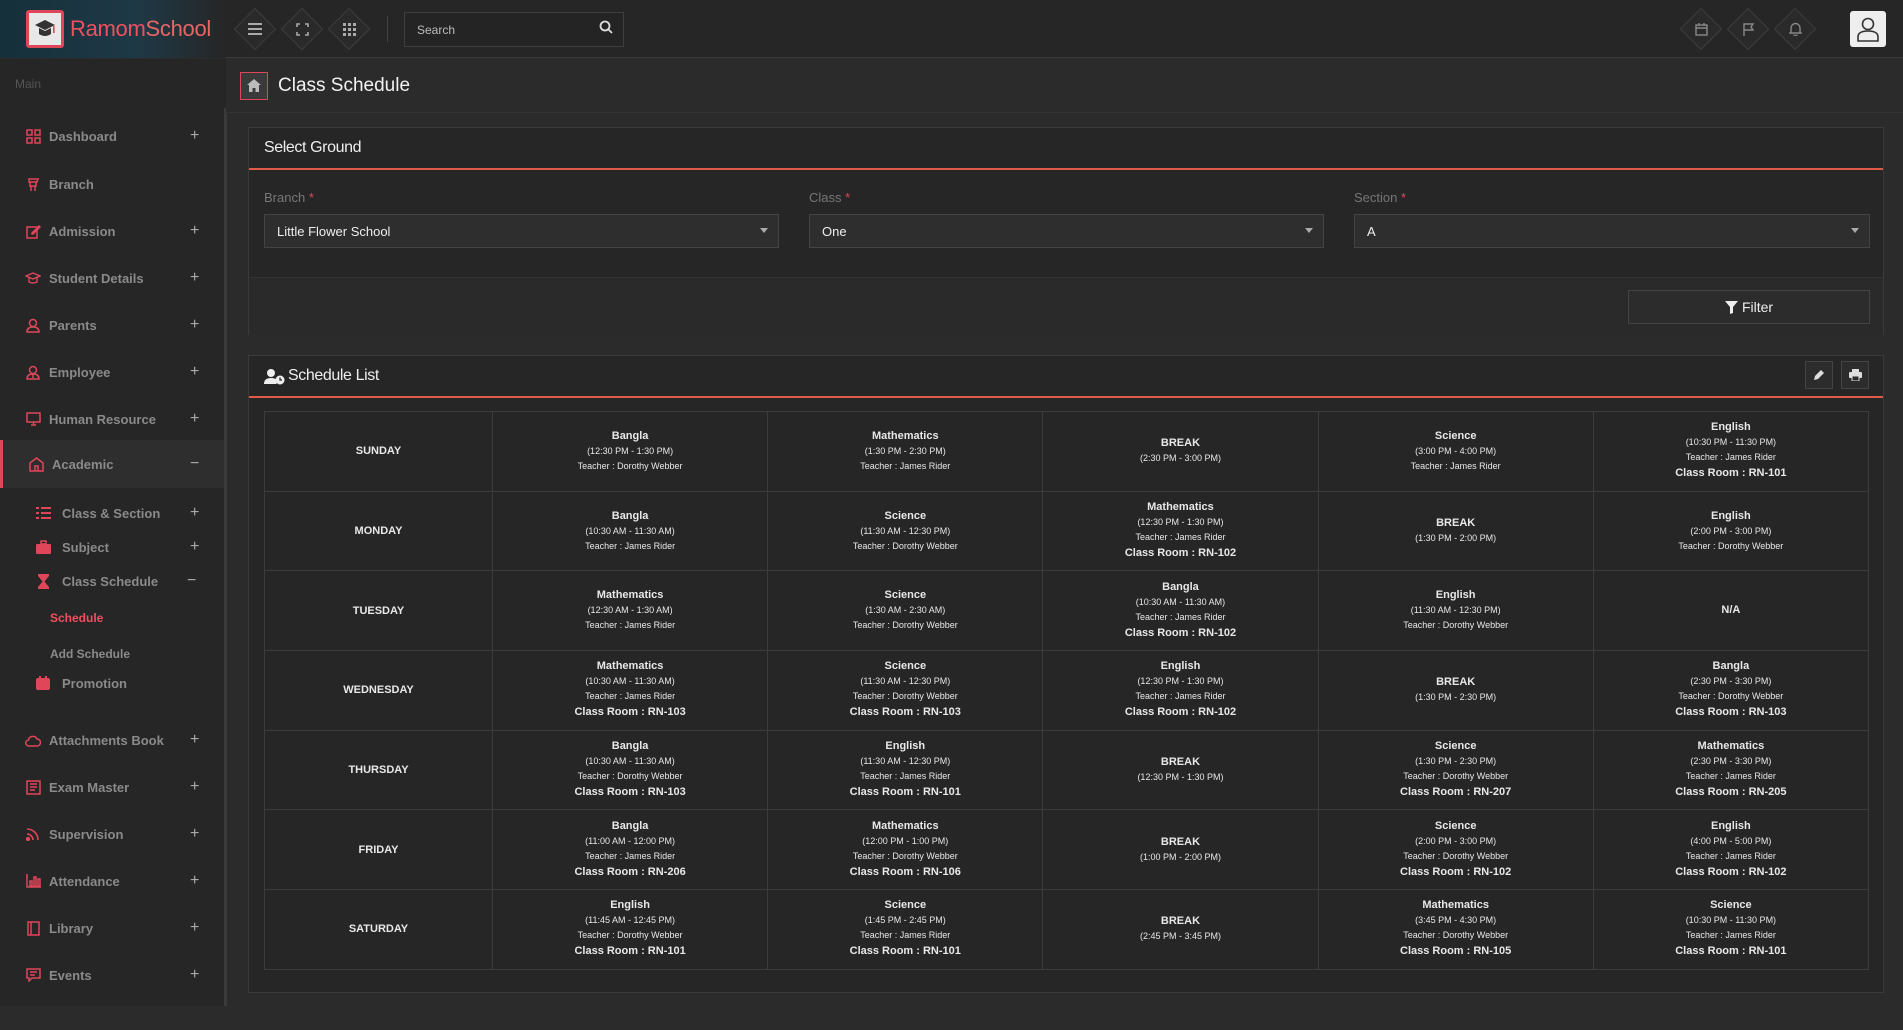 This screenshot has width=1903, height=1030. What do you see at coordinates (76, 618) in the screenshot?
I see `sidebar-item-schedule: Schedule` at bounding box center [76, 618].